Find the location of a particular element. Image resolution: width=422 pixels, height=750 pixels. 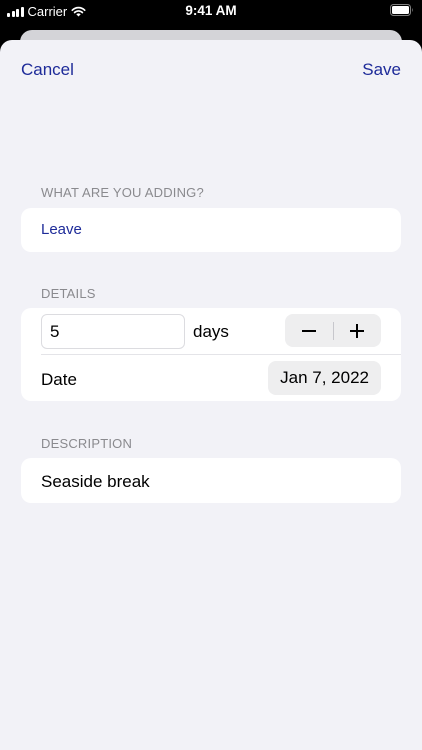

status-right is located at coordinates (402, 11).